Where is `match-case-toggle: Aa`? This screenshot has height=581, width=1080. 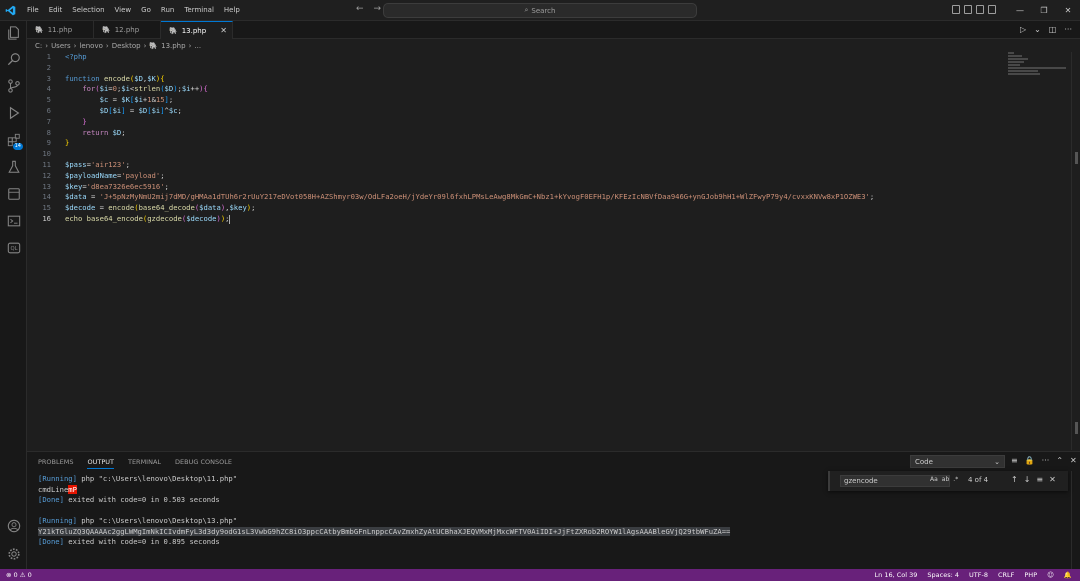
match-case-toggle: Aa is located at coordinates (934, 479).